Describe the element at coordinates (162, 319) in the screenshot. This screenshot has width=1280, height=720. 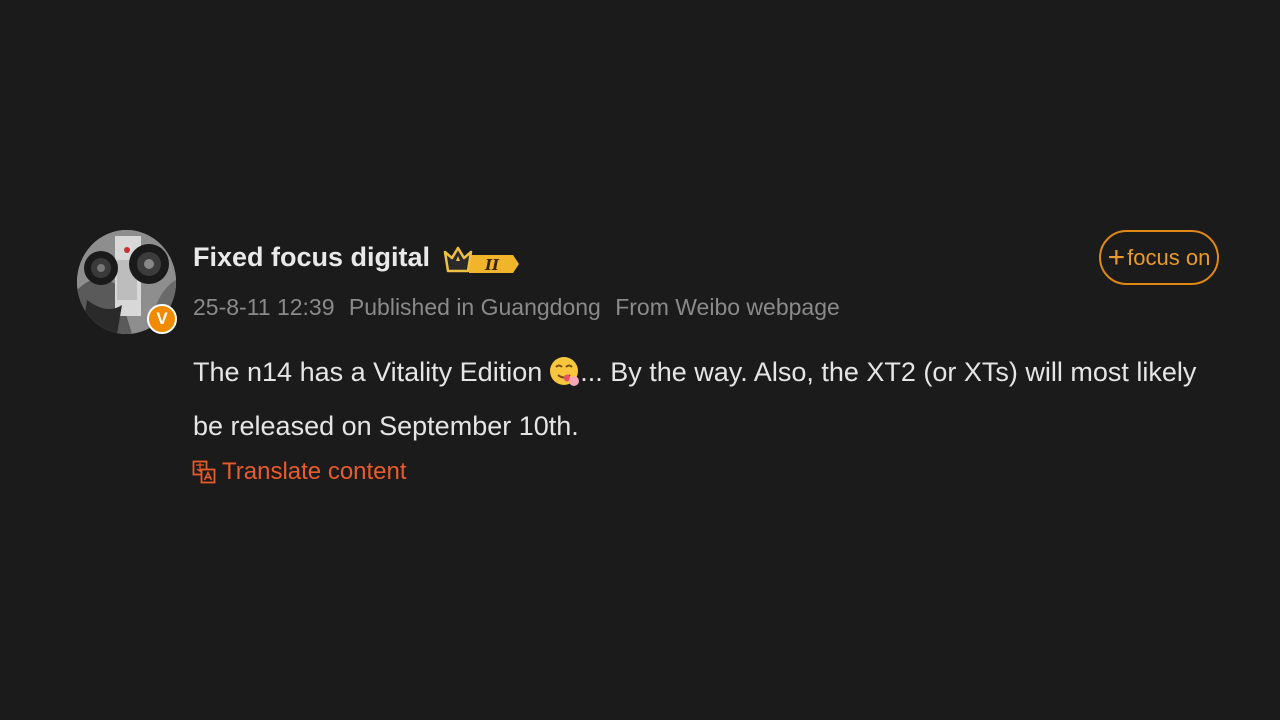
I see `verified-badge-icon: V` at that location.